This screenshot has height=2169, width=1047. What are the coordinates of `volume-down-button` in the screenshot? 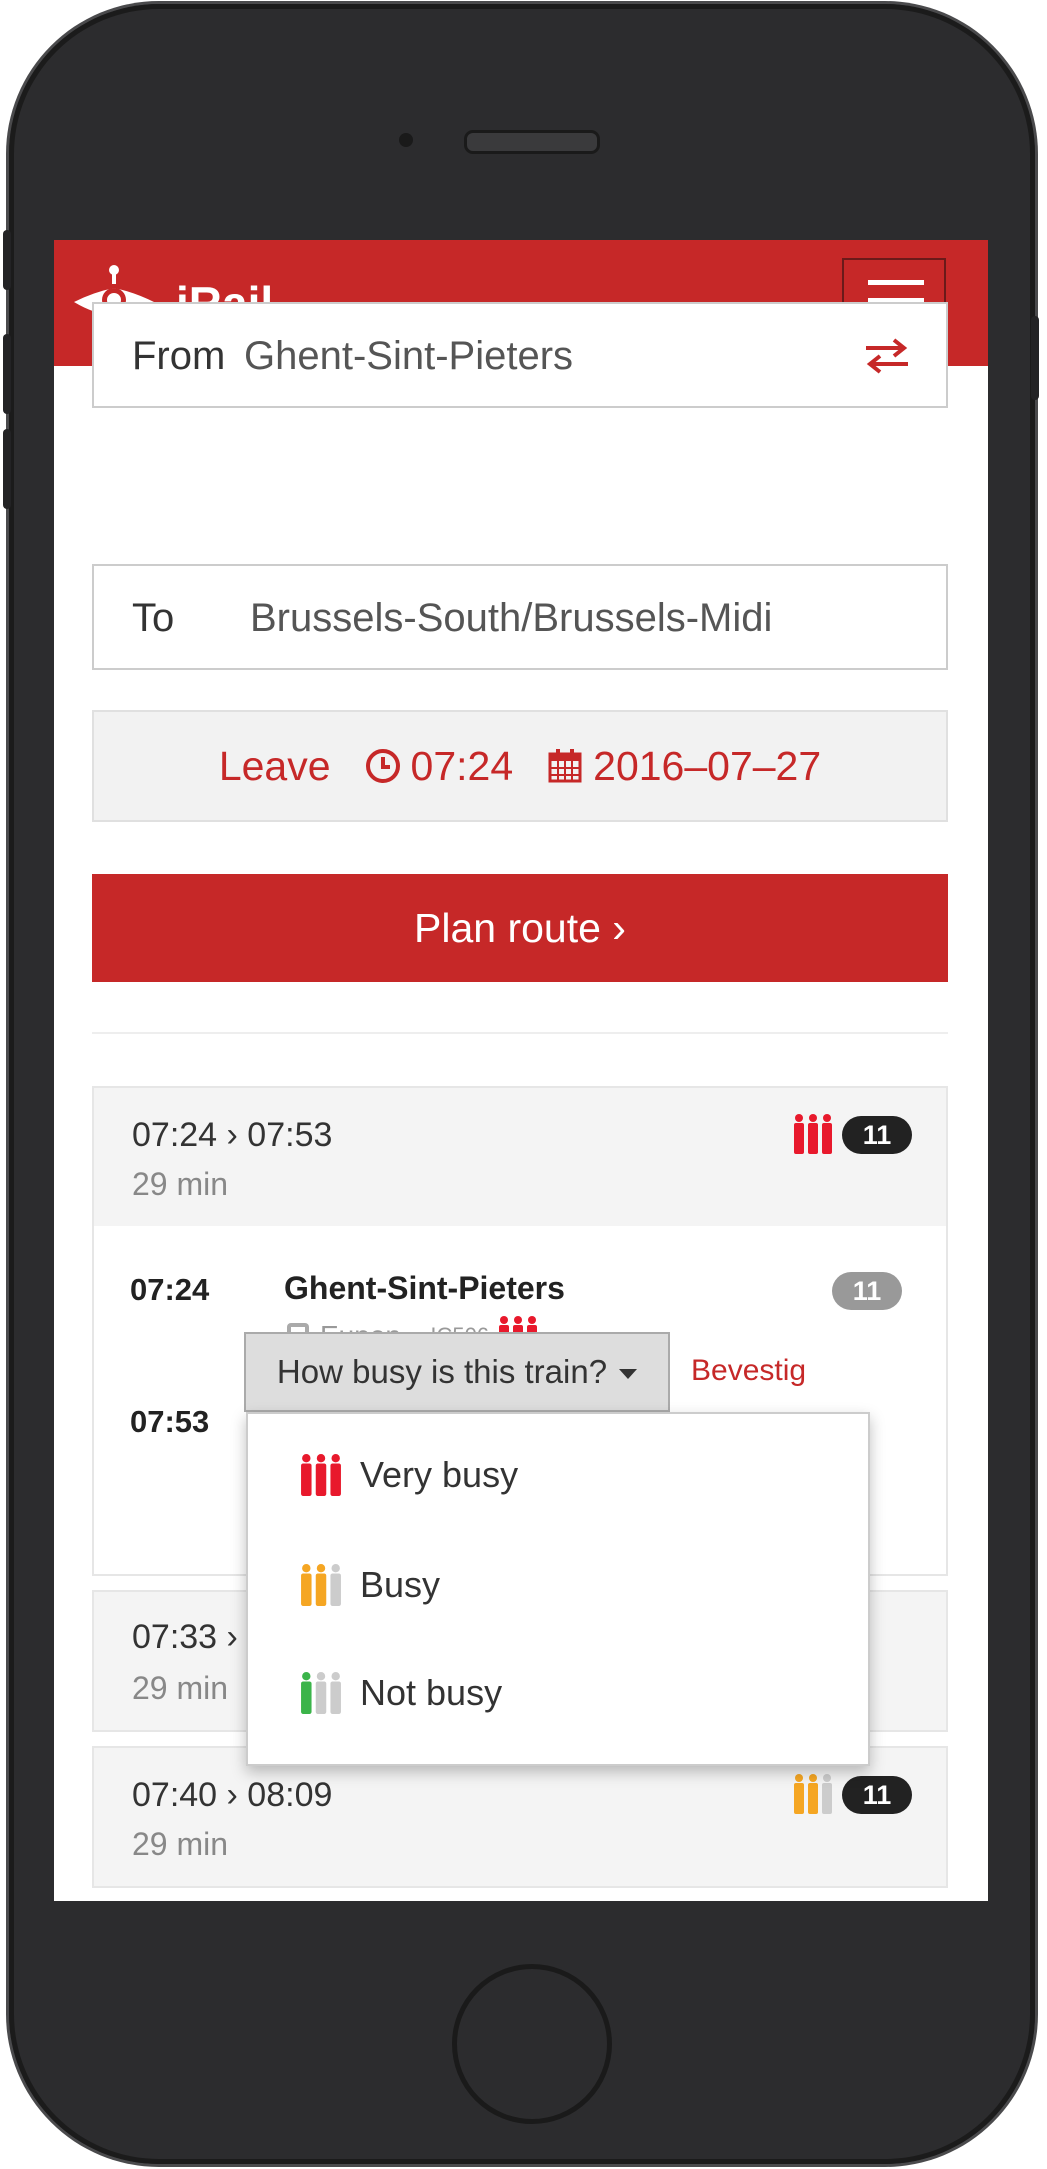 It's located at (7, 469).